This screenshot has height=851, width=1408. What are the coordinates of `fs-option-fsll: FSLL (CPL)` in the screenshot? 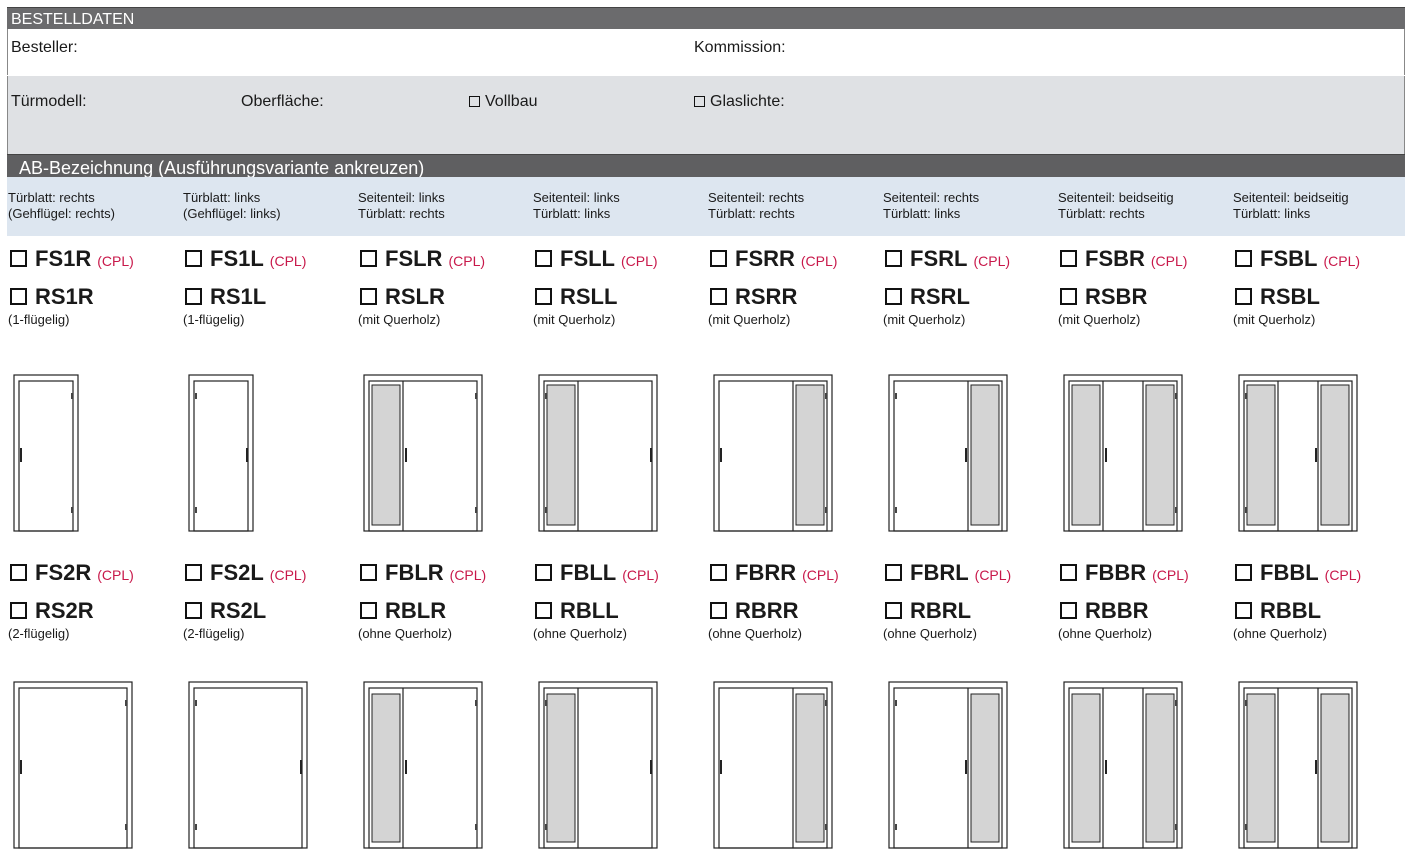 It's located at (596, 260).